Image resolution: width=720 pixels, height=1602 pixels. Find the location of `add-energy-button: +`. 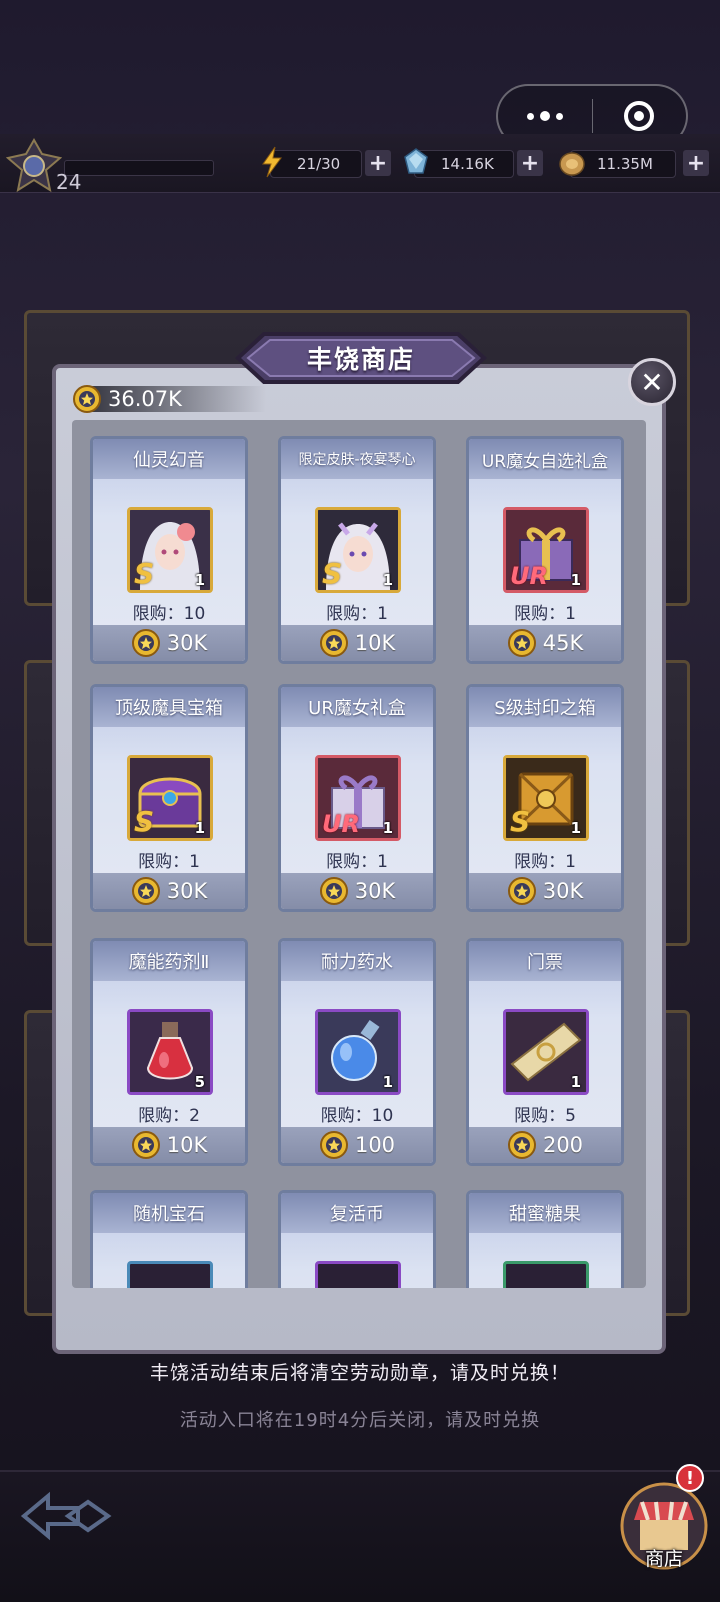

add-energy-button: + is located at coordinates (378, 163).